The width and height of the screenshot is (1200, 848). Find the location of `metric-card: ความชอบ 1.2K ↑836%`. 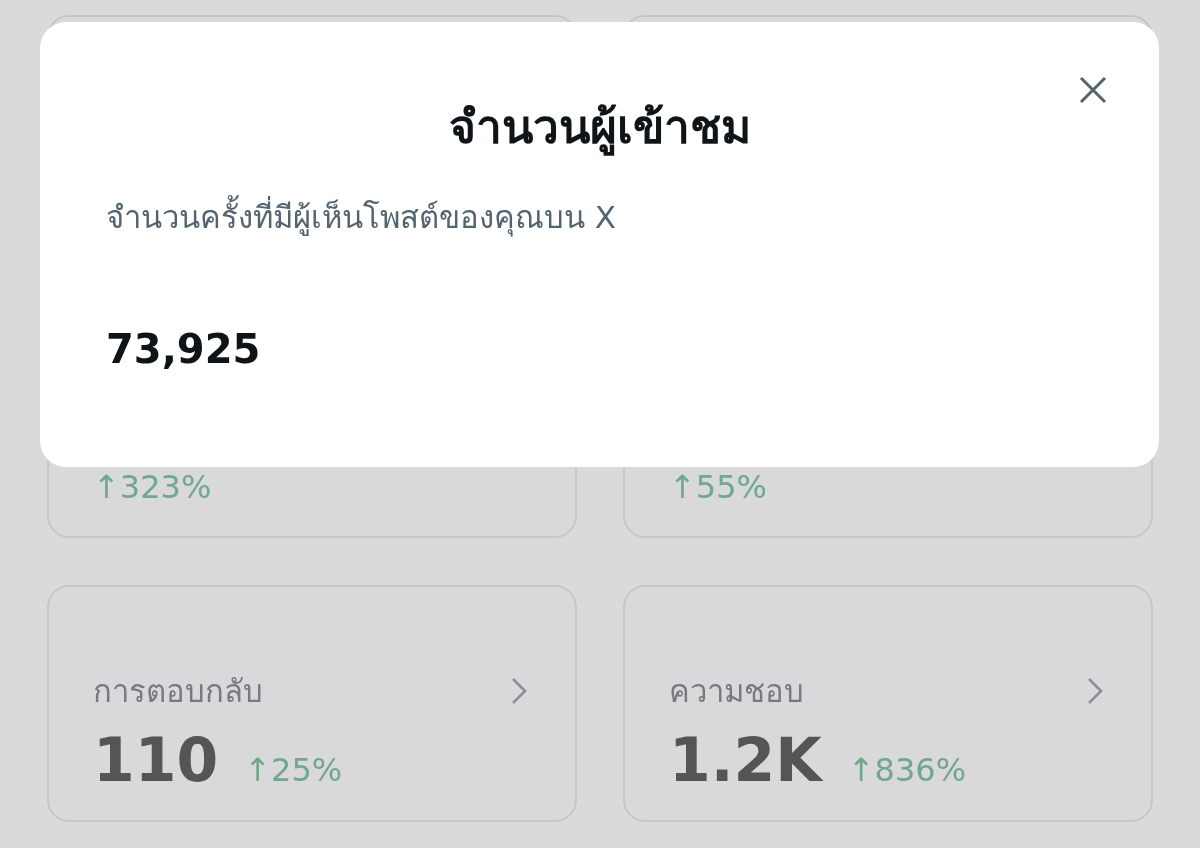

metric-card: ความชอบ 1.2K ↑836% is located at coordinates (888, 703).